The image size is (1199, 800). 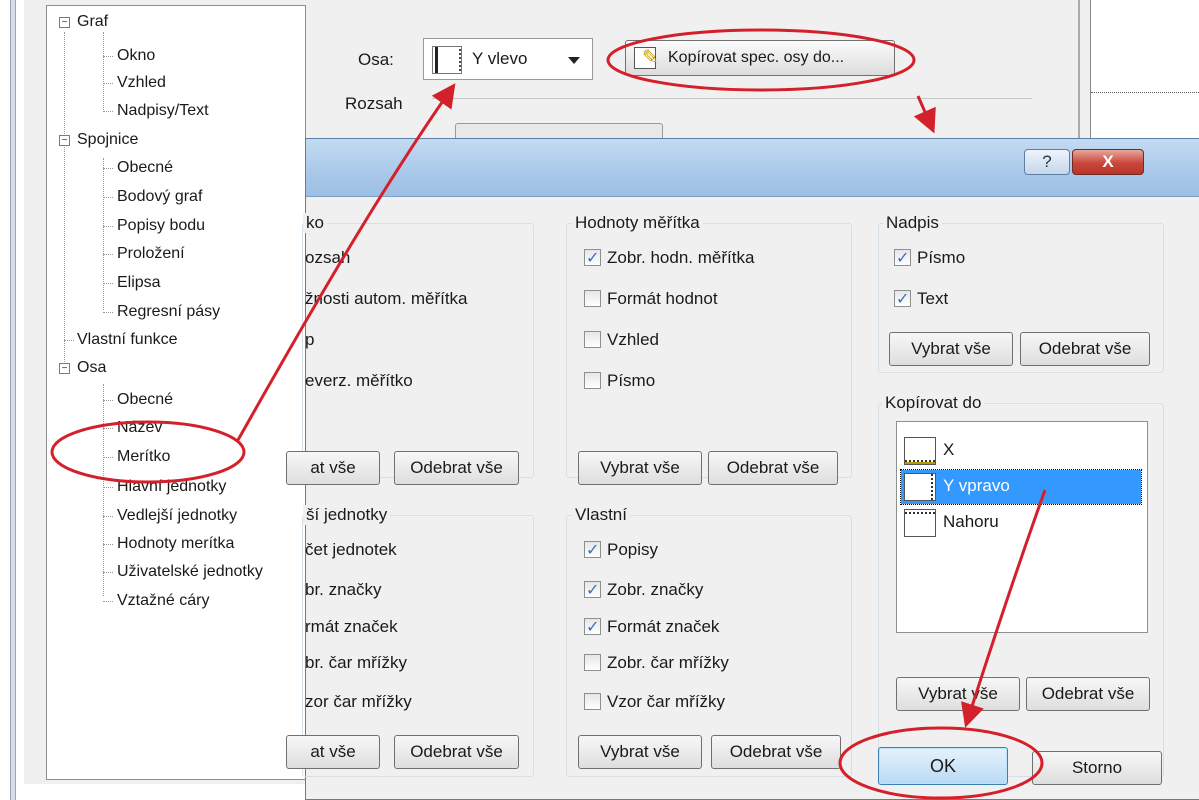 What do you see at coordinates (929, 258) in the screenshot?
I see `checkbox-caption-pismo: Písmo` at bounding box center [929, 258].